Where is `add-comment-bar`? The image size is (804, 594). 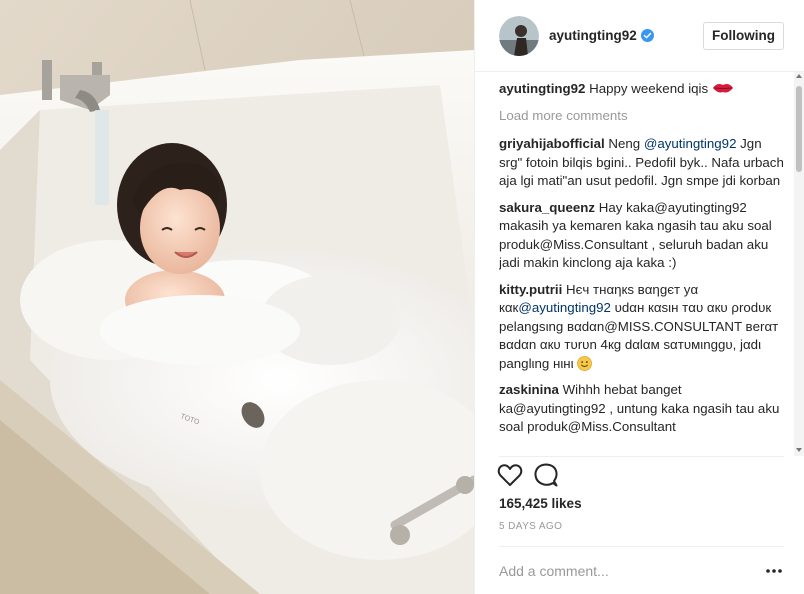
add-comment-bar is located at coordinates (641, 570).